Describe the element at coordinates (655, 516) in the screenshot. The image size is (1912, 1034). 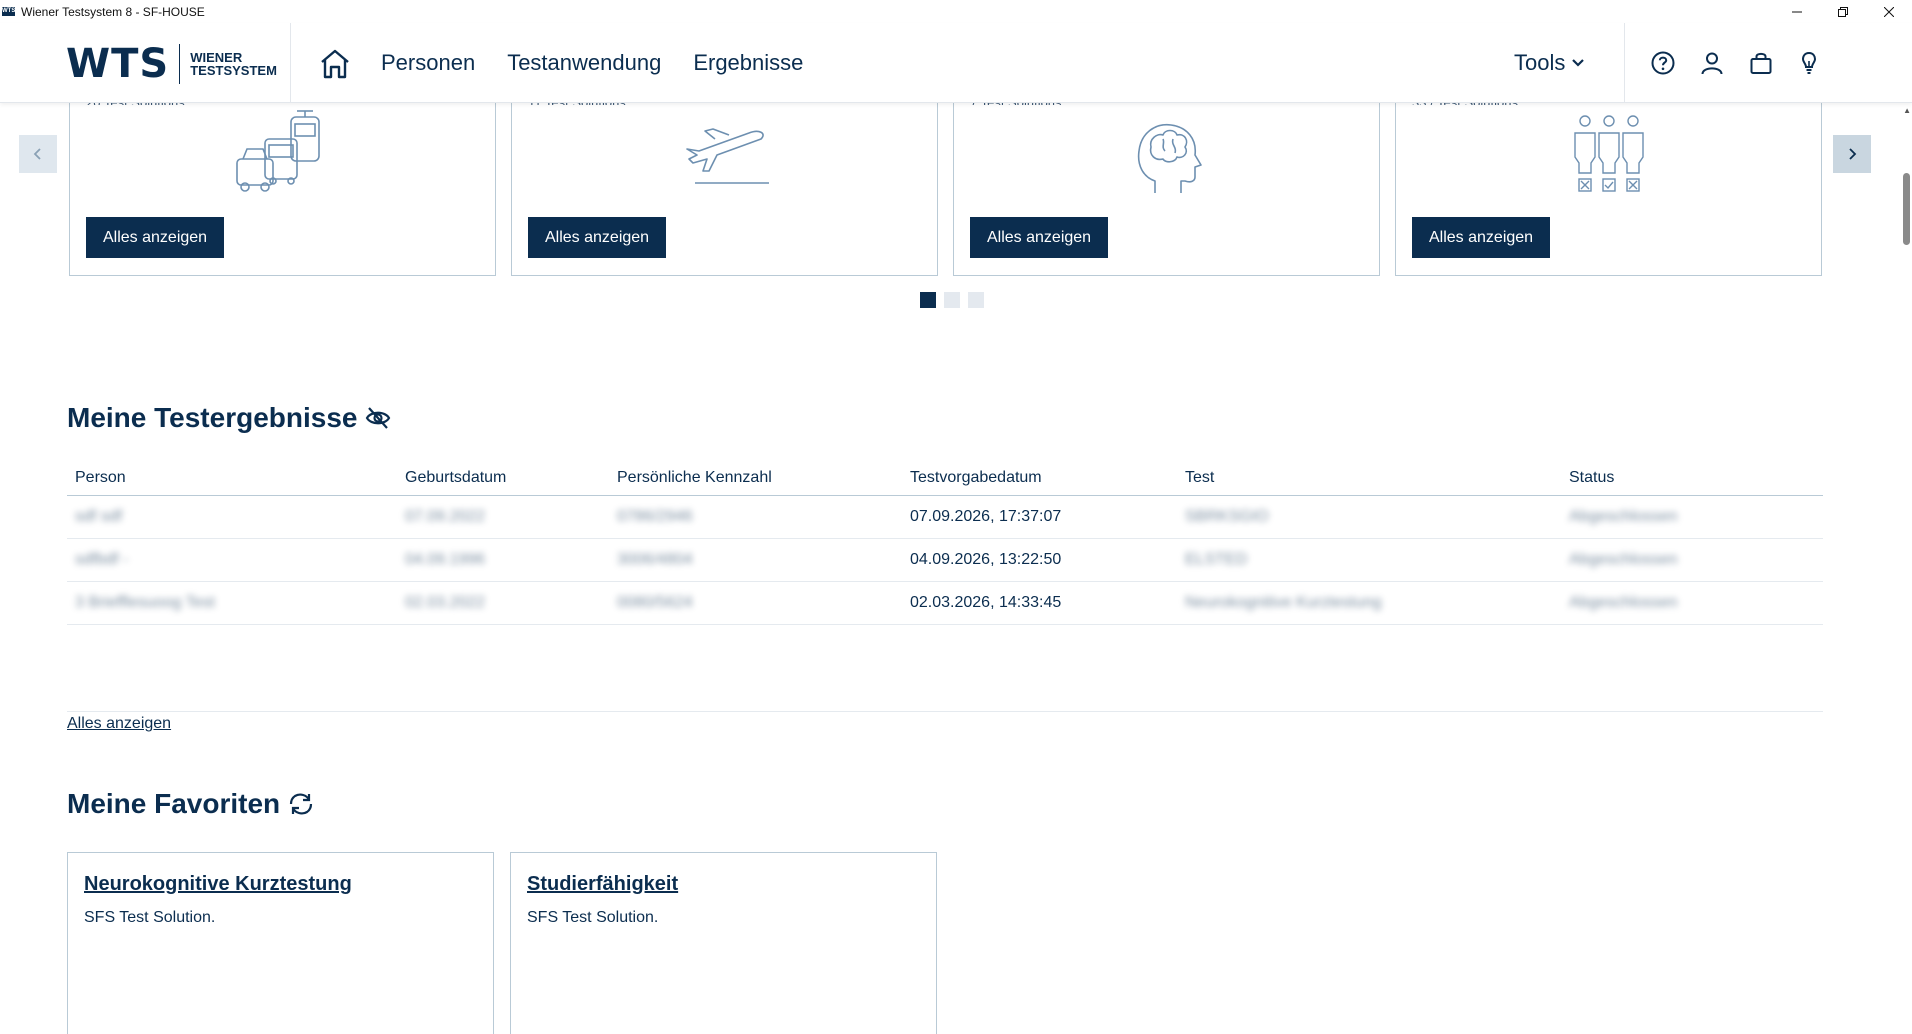
I see `cell-personal-id: 0786/2946` at that location.